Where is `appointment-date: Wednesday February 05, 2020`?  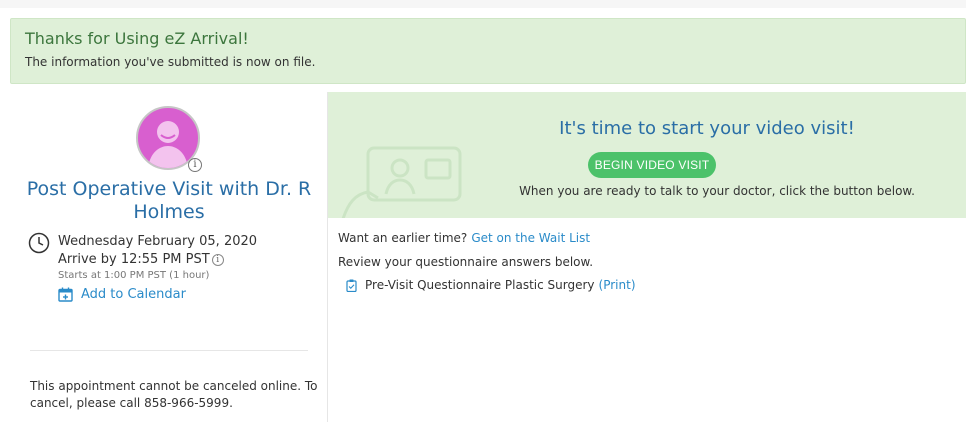 appointment-date: Wednesday February 05, 2020 is located at coordinates (158, 241).